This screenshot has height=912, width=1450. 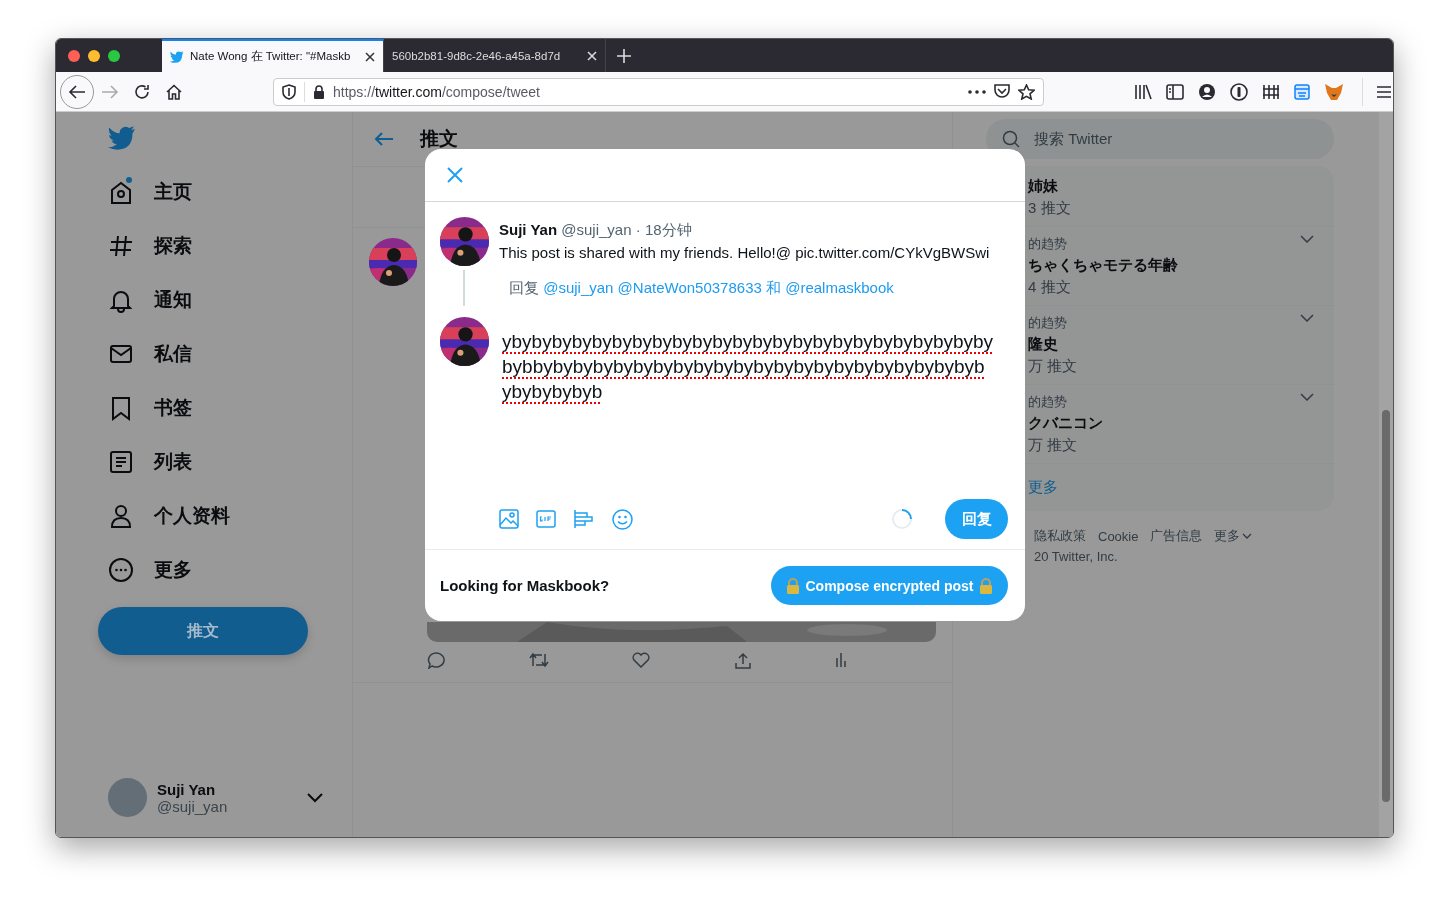 What do you see at coordinates (538, 660) in the screenshot?
I see `retweet-icon` at bounding box center [538, 660].